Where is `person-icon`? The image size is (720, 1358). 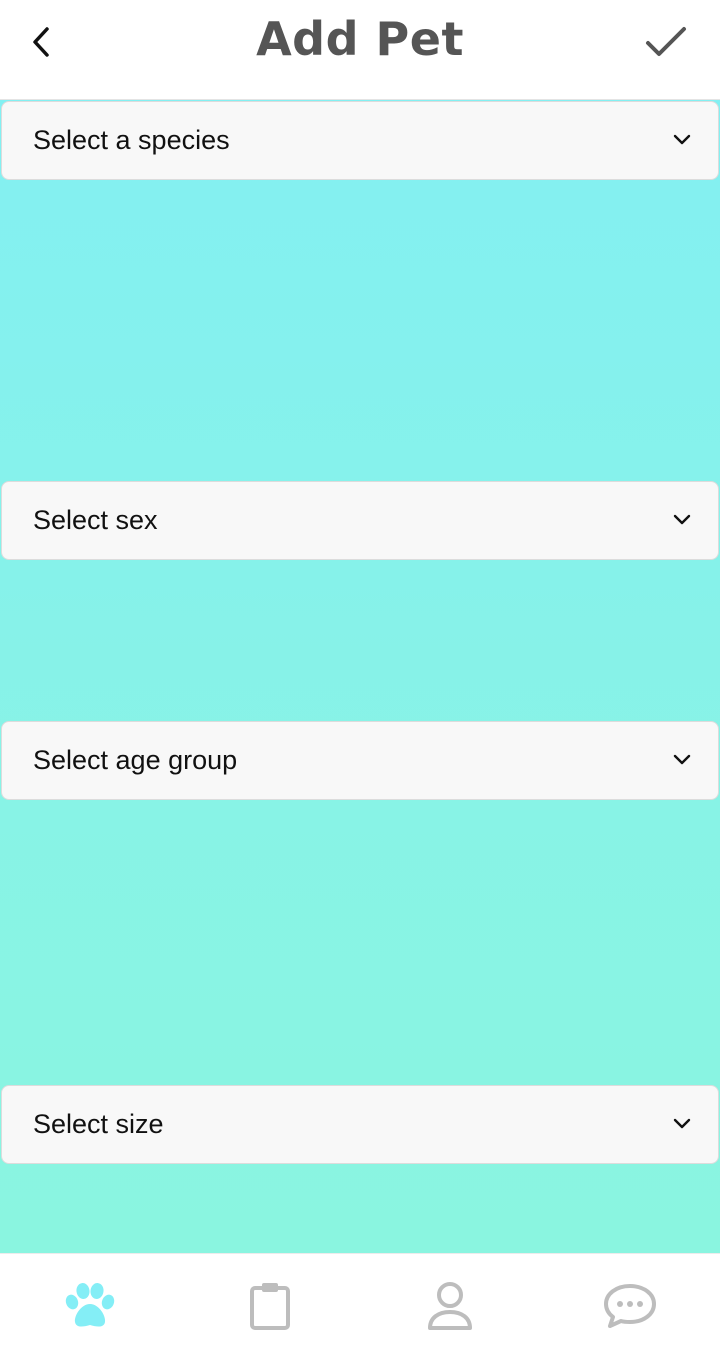
person-icon is located at coordinates (450, 1306).